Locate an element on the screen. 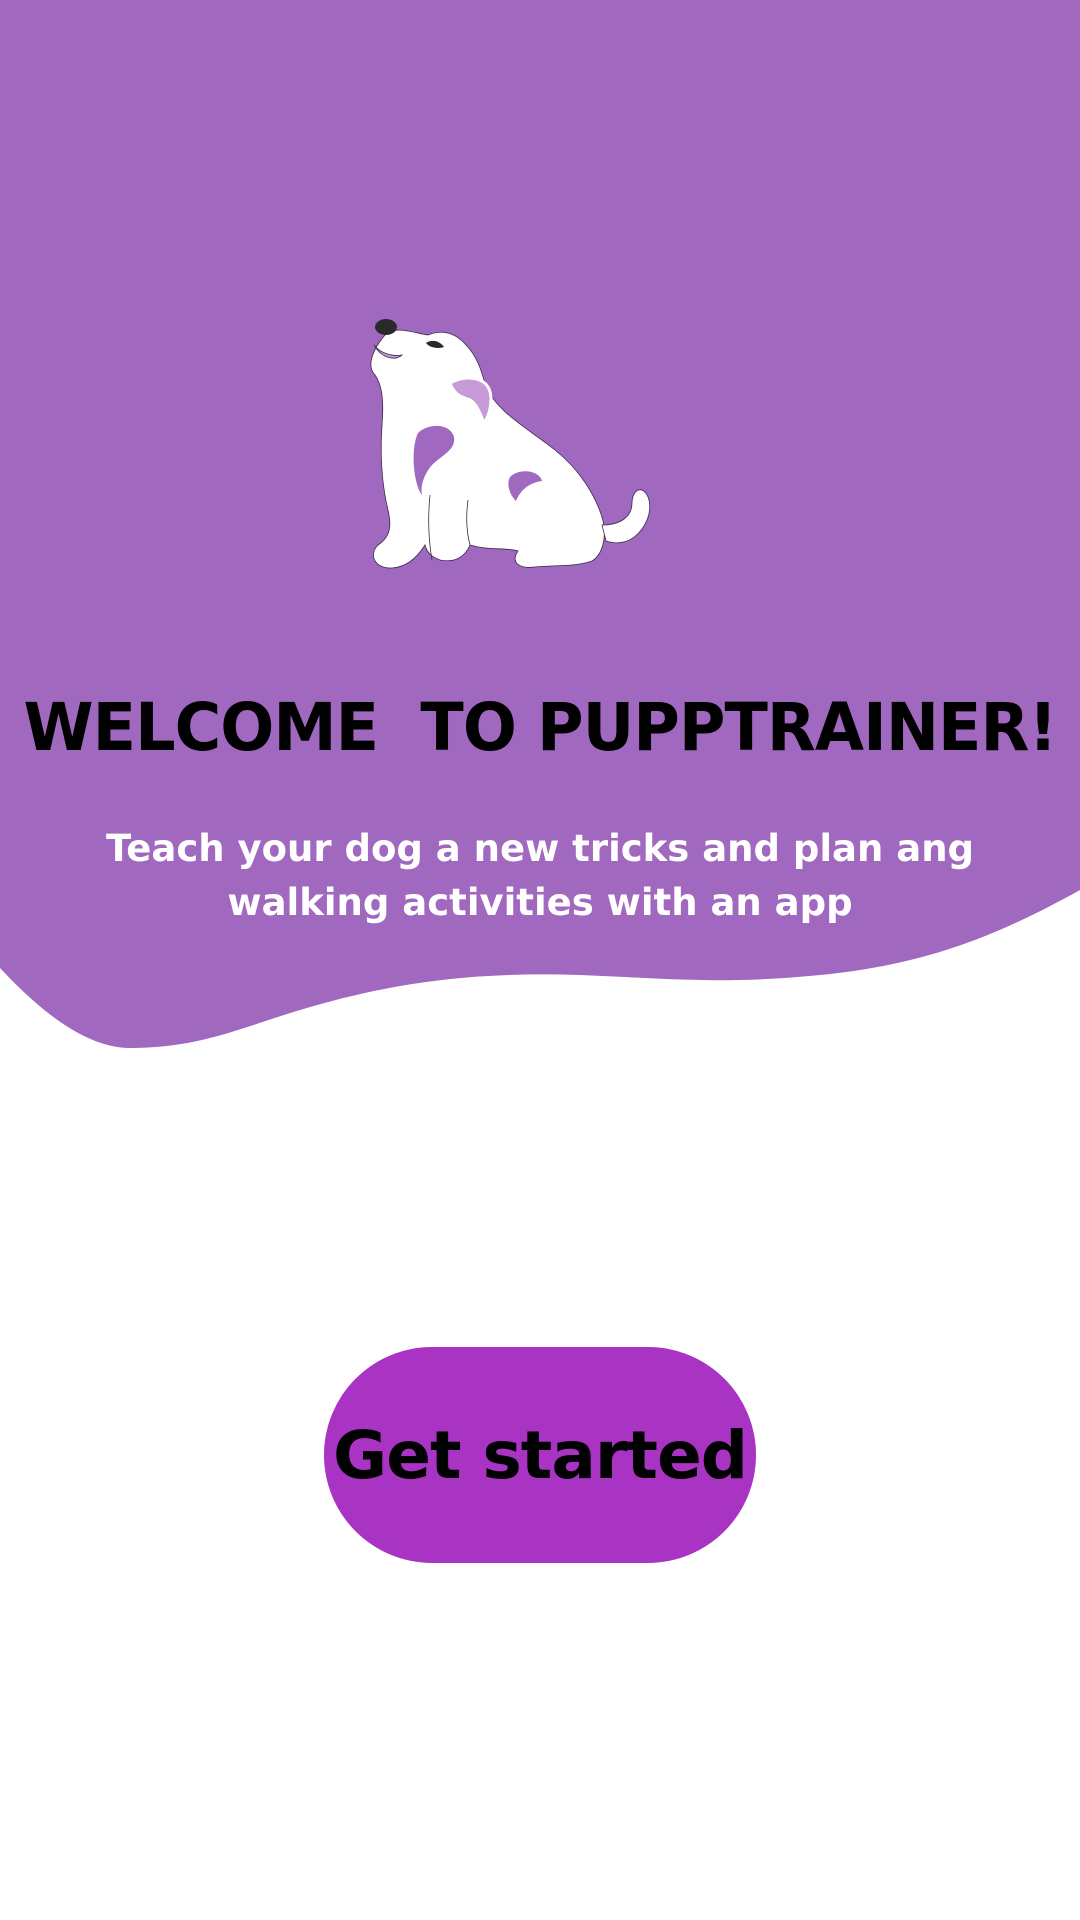 The width and height of the screenshot is (1080, 1920). sitting-dog-icon is located at coordinates (510, 444).